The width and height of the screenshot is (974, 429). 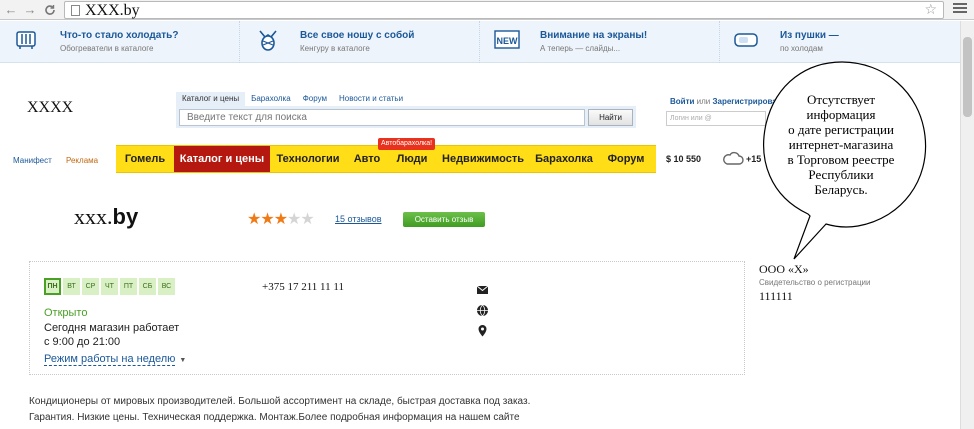 I want to click on reload-button, so click(x=50, y=10).